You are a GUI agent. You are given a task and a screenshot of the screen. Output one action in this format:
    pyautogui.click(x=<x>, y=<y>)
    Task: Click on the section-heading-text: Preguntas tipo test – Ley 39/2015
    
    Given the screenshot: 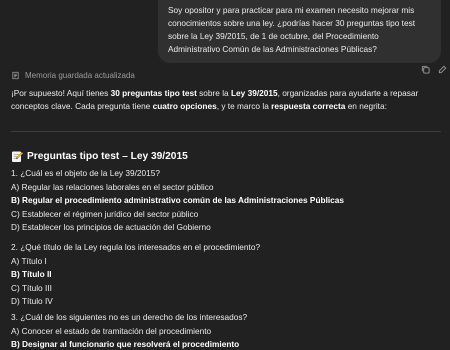 What is the action you would take?
    pyautogui.click(x=107, y=156)
    